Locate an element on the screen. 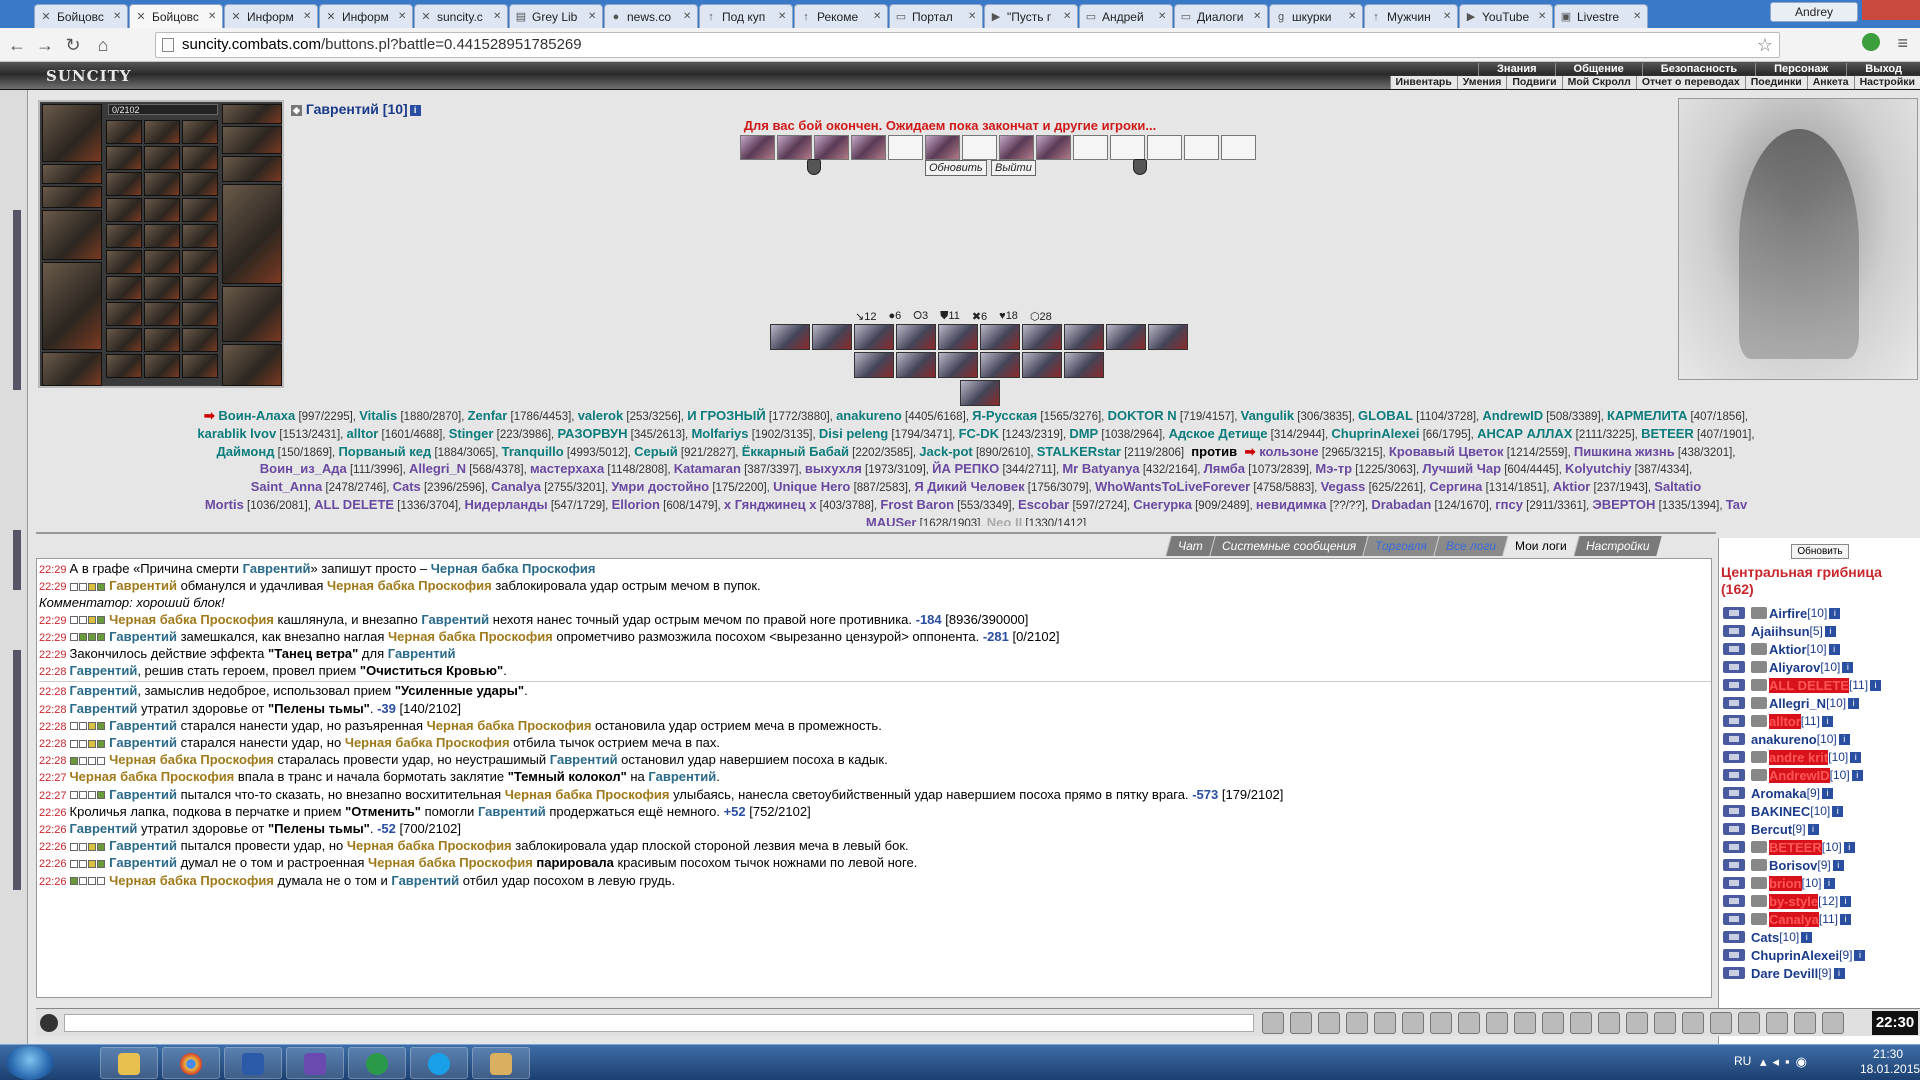  player-name: Mortis is located at coordinates (224, 504).